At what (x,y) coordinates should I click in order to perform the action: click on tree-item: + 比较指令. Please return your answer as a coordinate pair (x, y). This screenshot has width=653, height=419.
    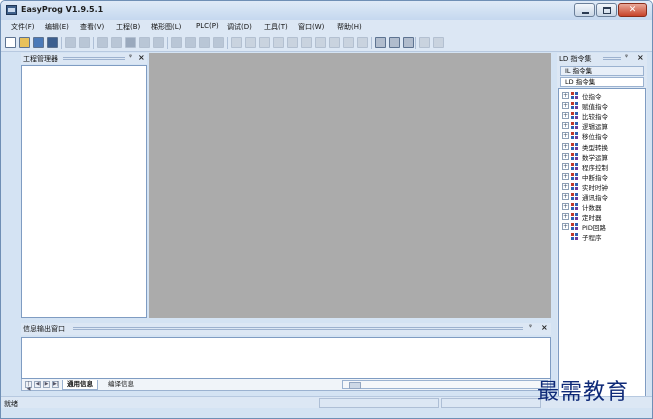
    Looking at the image, I should click on (602, 116).